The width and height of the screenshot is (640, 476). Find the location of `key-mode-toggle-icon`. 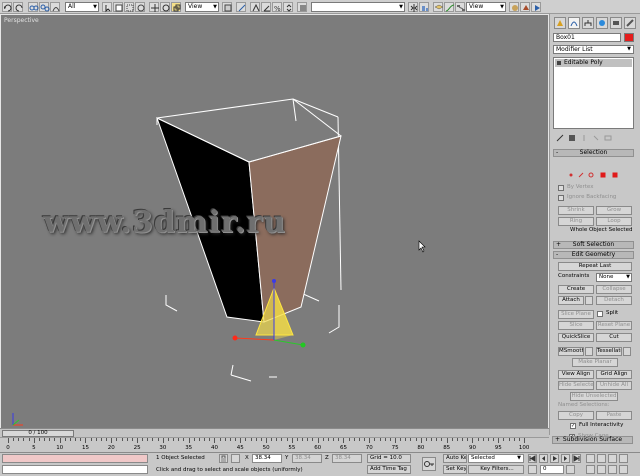

key-mode-toggle-icon is located at coordinates (532, 469).